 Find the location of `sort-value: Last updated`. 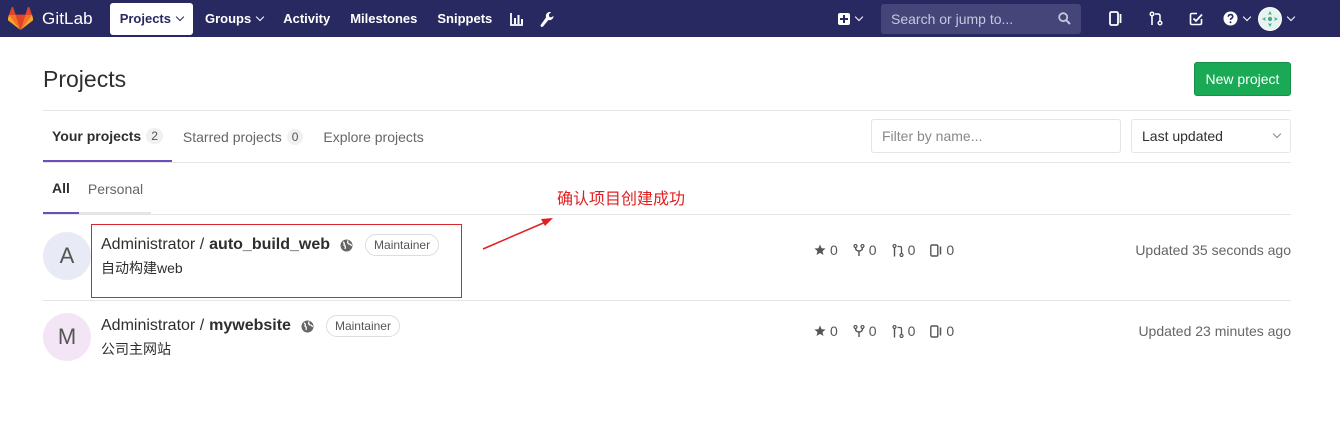

sort-value: Last updated is located at coordinates (1182, 136).